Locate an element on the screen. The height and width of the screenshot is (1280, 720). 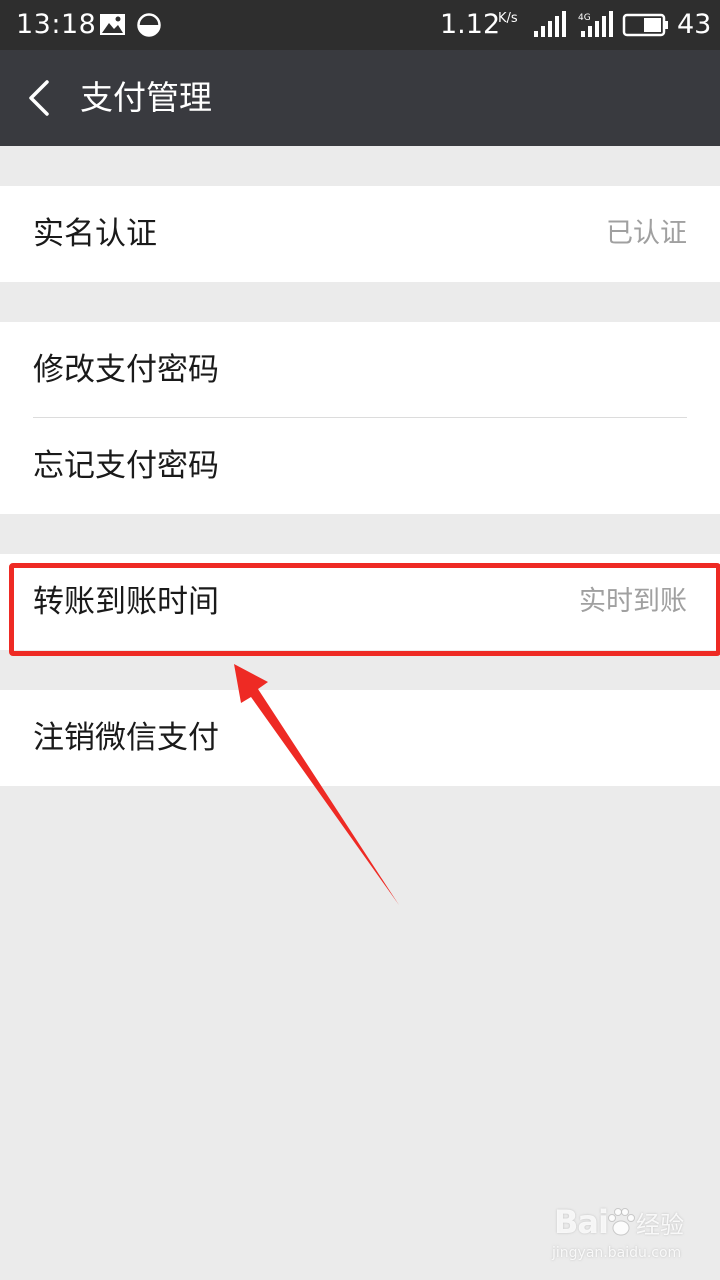
cell-label: 实名认证 is located at coordinates (95, 234).